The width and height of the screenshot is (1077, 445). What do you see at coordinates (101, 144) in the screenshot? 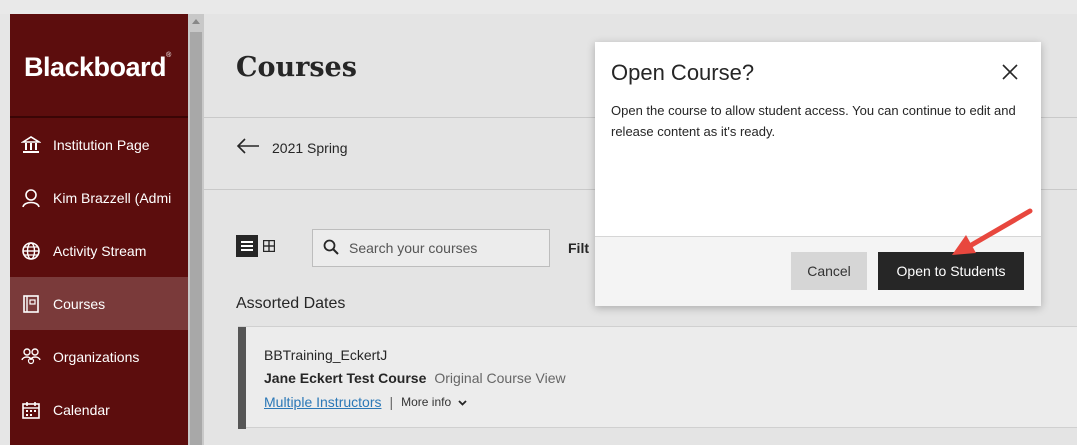
I see `sidebar-item-label: Institution Page` at bounding box center [101, 144].